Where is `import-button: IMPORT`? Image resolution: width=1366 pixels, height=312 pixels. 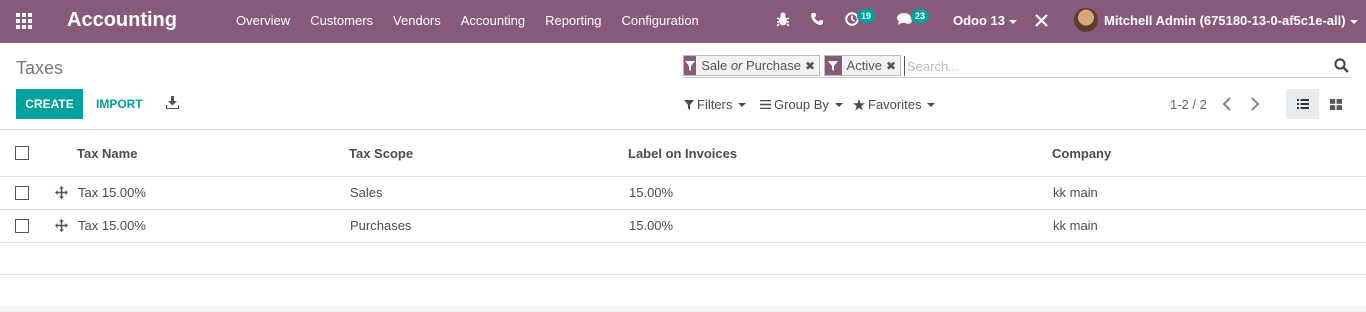
import-button: IMPORT is located at coordinates (119, 104).